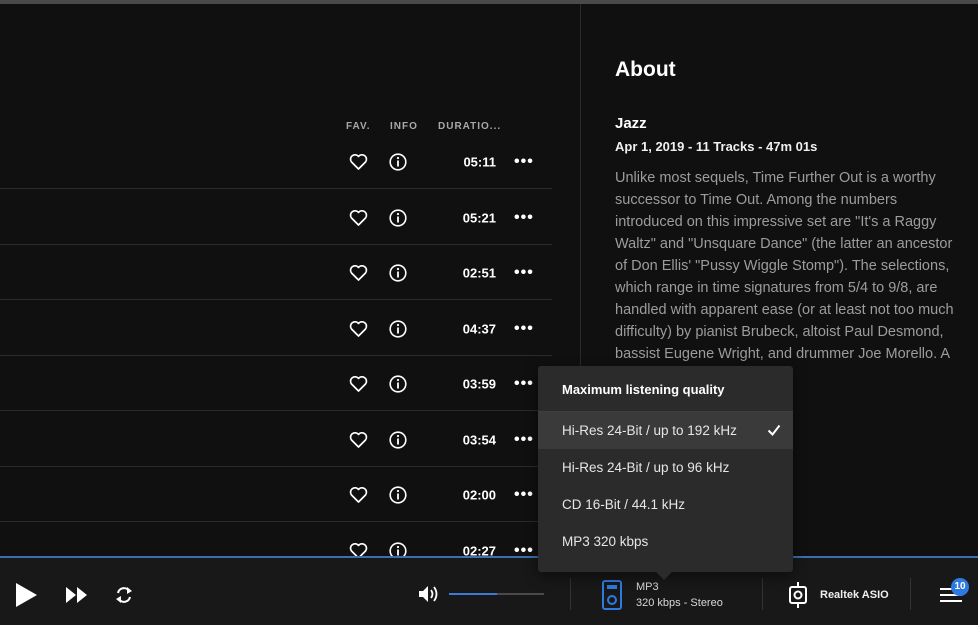 Image resolution: width=978 pixels, height=625 pixels. Describe the element at coordinates (429, 594) in the screenshot. I see `volume-icon` at that location.